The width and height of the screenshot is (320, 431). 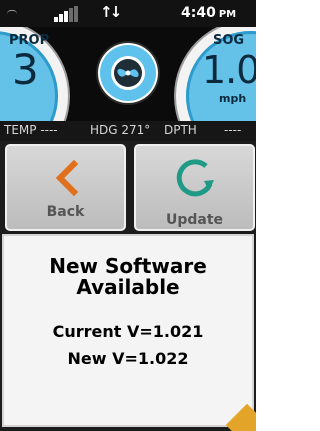 What do you see at coordinates (229, 40) in the screenshot?
I see `sog-label: SOG` at bounding box center [229, 40].